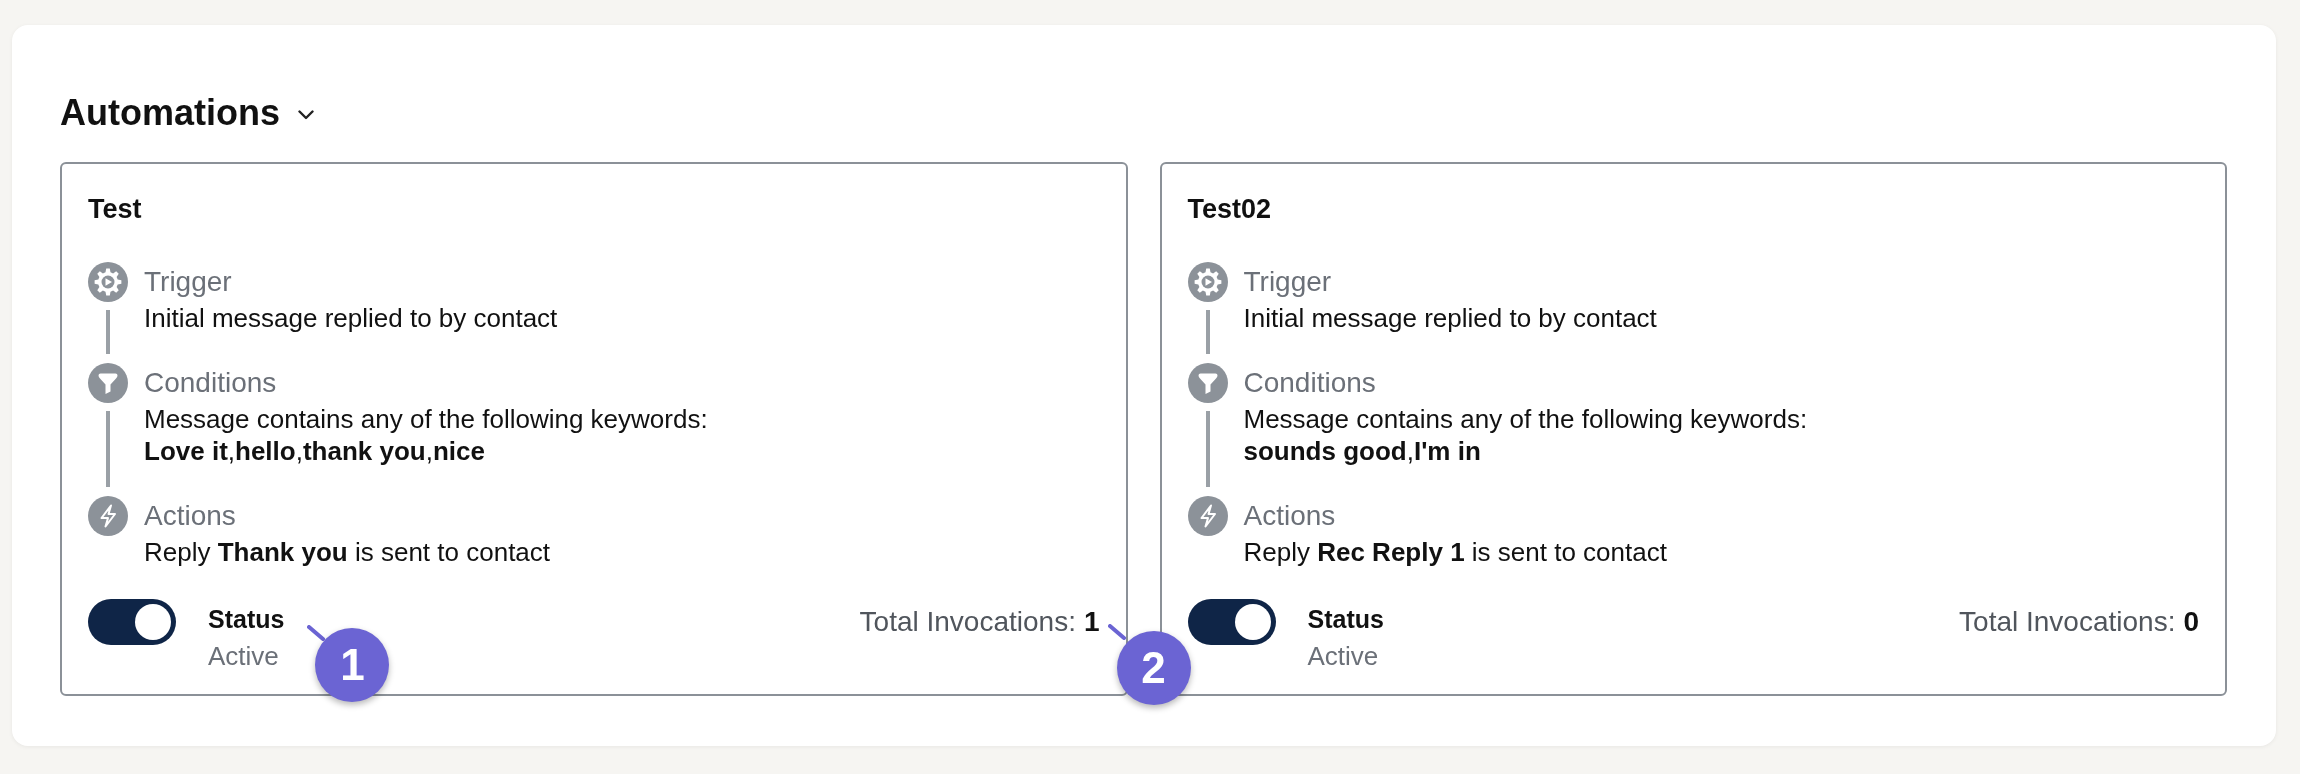 The image size is (2300, 774). What do you see at coordinates (187, 113) in the screenshot?
I see `section-dropdown: Automations` at bounding box center [187, 113].